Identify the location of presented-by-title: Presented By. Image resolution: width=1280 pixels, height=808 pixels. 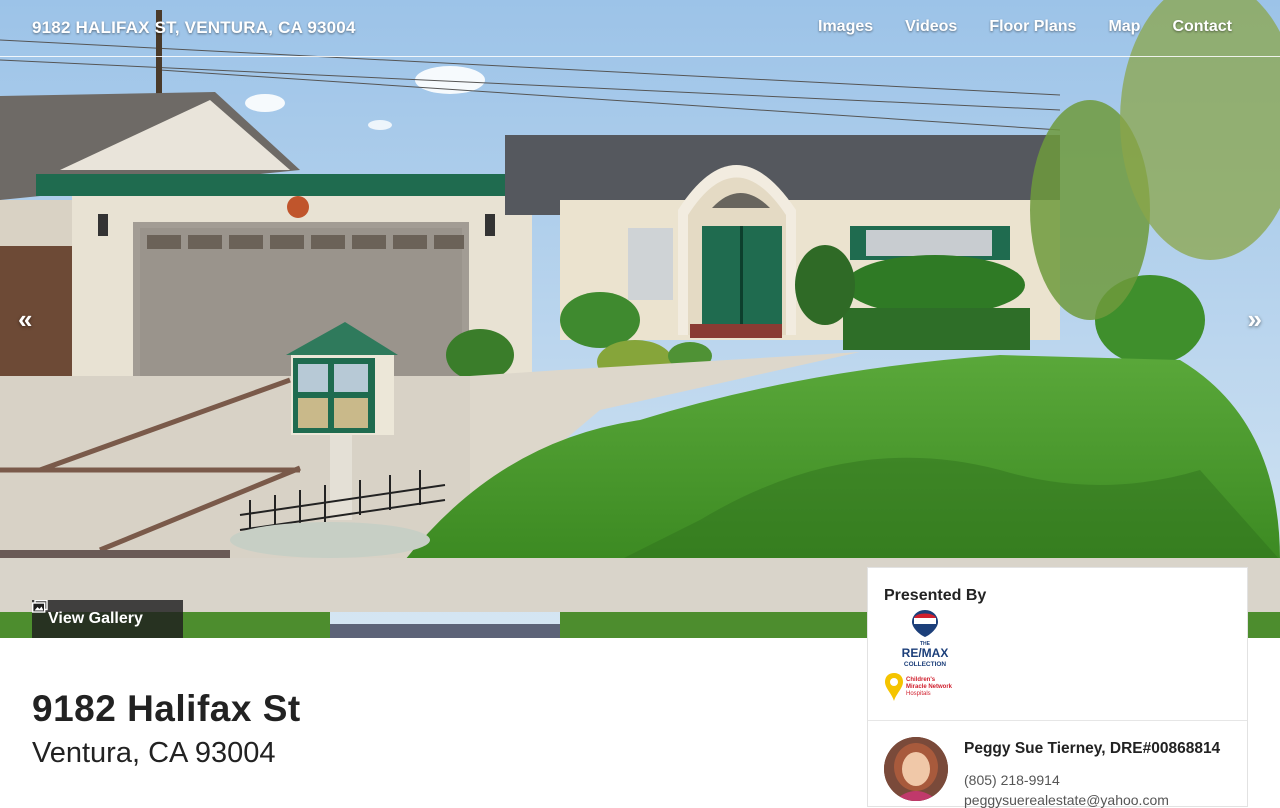
(935, 595).